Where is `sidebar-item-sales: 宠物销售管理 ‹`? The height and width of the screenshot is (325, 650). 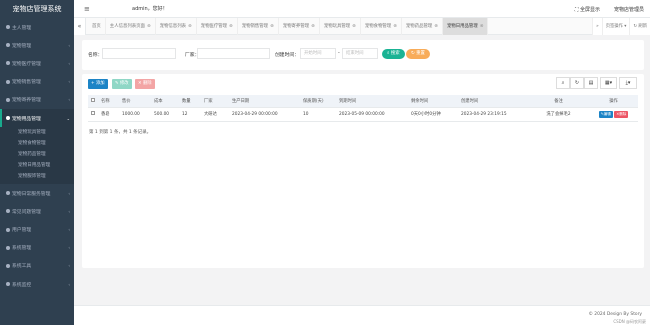 sidebar-item-sales: 宠物销售管理 ‹ is located at coordinates (37, 82).